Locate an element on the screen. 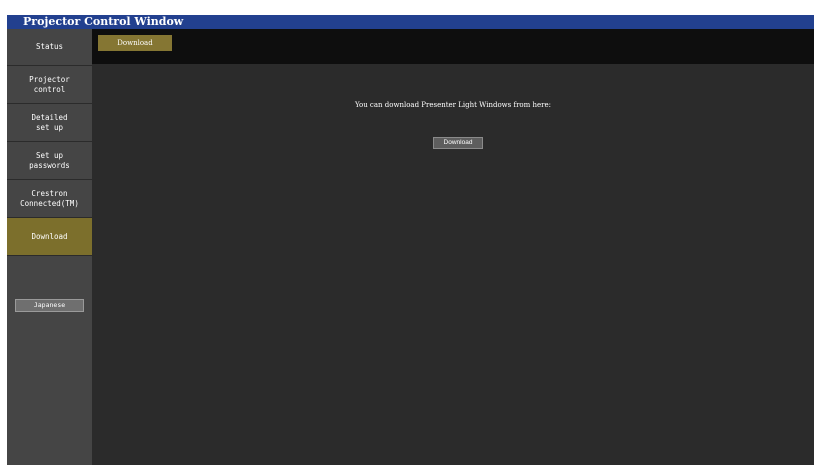 This screenshot has height=465, width=814. sidebar-item-crestron-connected: Crestron Connected(TM) is located at coordinates (49, 199).